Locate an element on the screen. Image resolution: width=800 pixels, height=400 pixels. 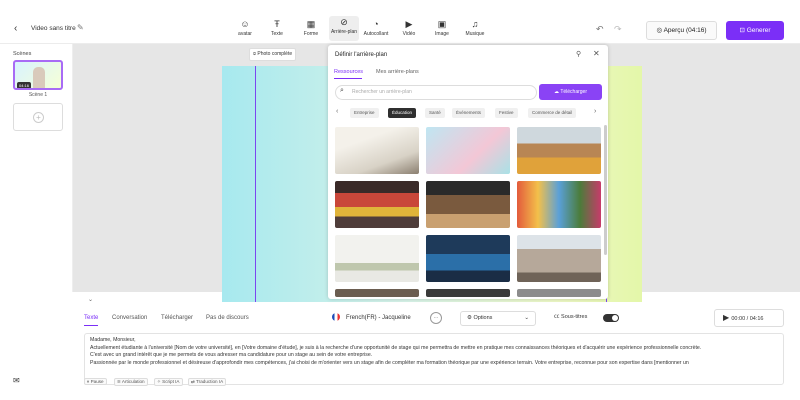
plus-icon: + is located at coordinates (38, 117).